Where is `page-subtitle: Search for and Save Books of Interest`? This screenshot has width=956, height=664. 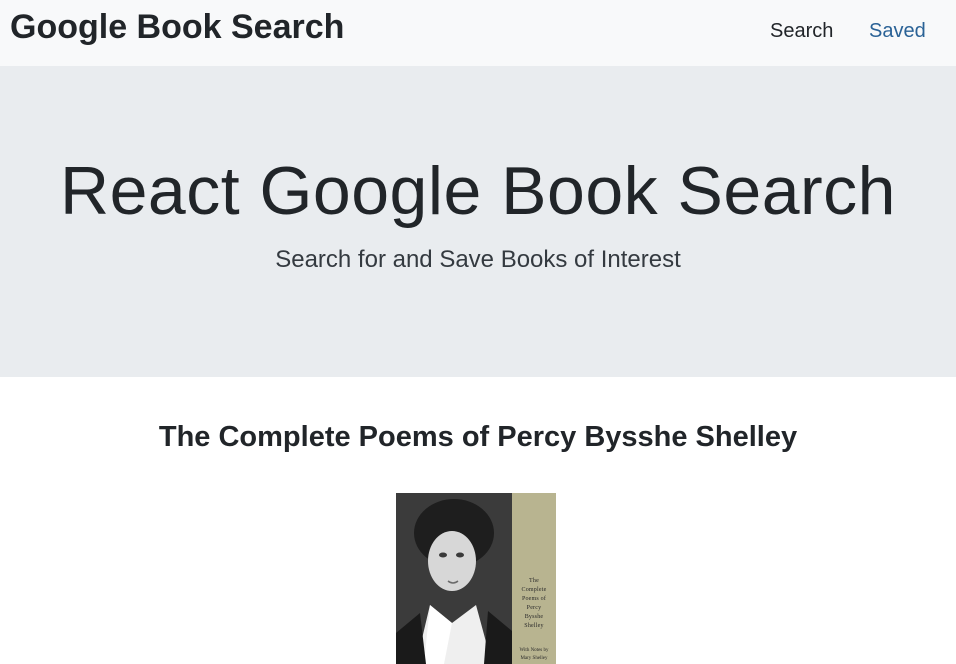 page-subtitle: Search for and Save Books of Interest is located at coordinates (478, 259).